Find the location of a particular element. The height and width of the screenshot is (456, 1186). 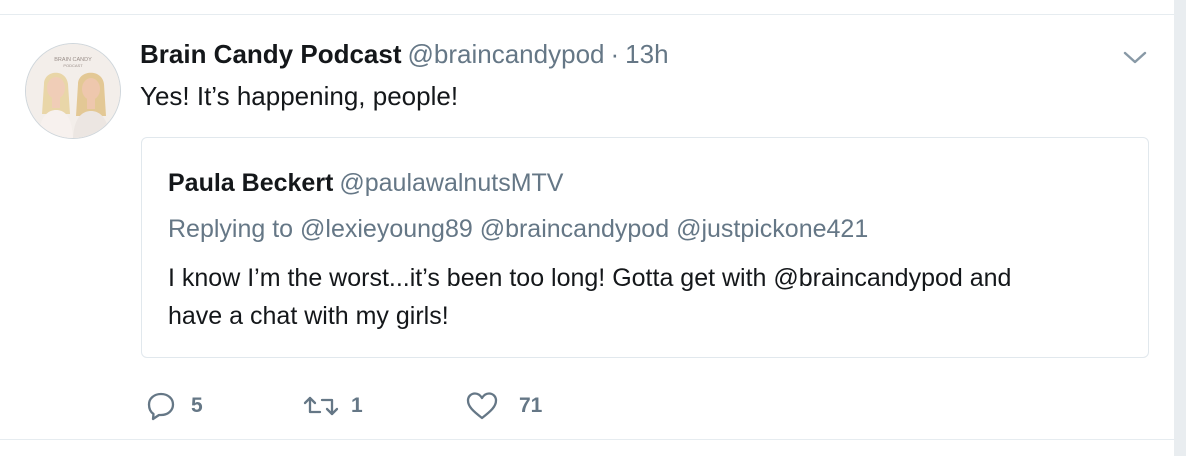

quoted-text-line: have a chat with my girls! is located at coordinates (308, 316).